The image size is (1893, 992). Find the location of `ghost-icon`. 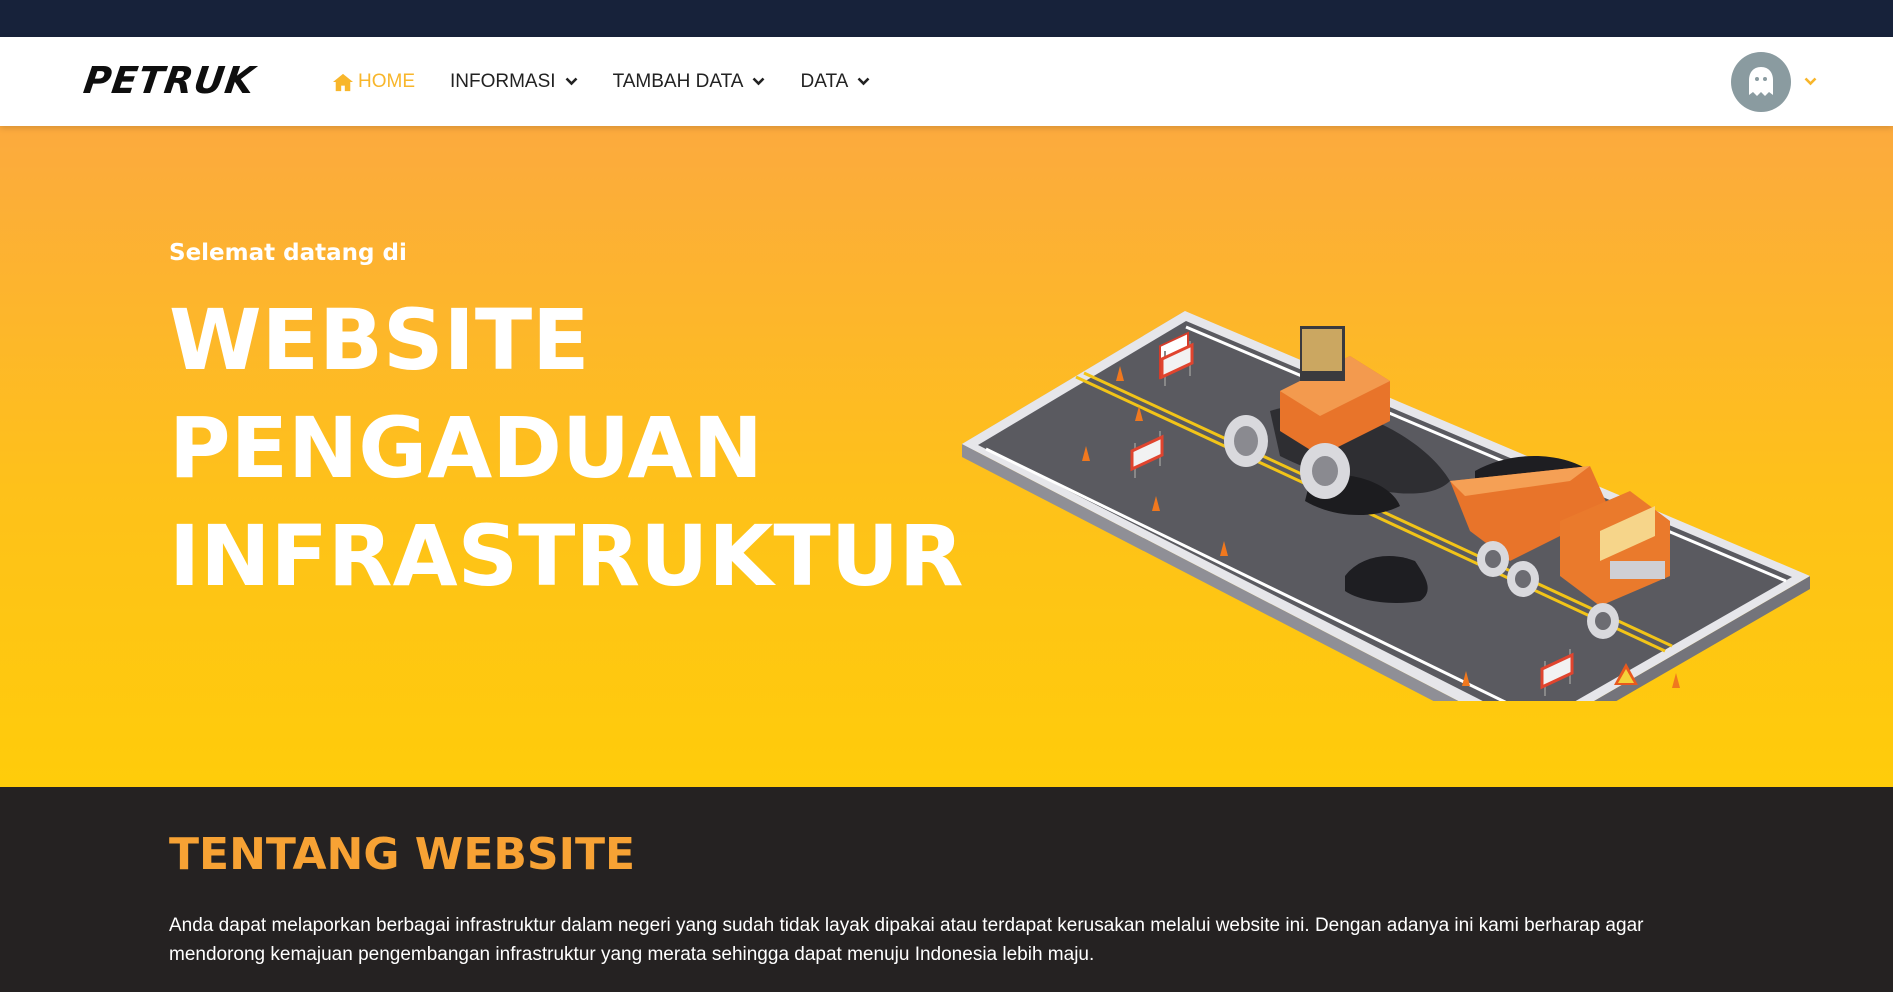

ghost-icon is located at coordinates (1761, 81).